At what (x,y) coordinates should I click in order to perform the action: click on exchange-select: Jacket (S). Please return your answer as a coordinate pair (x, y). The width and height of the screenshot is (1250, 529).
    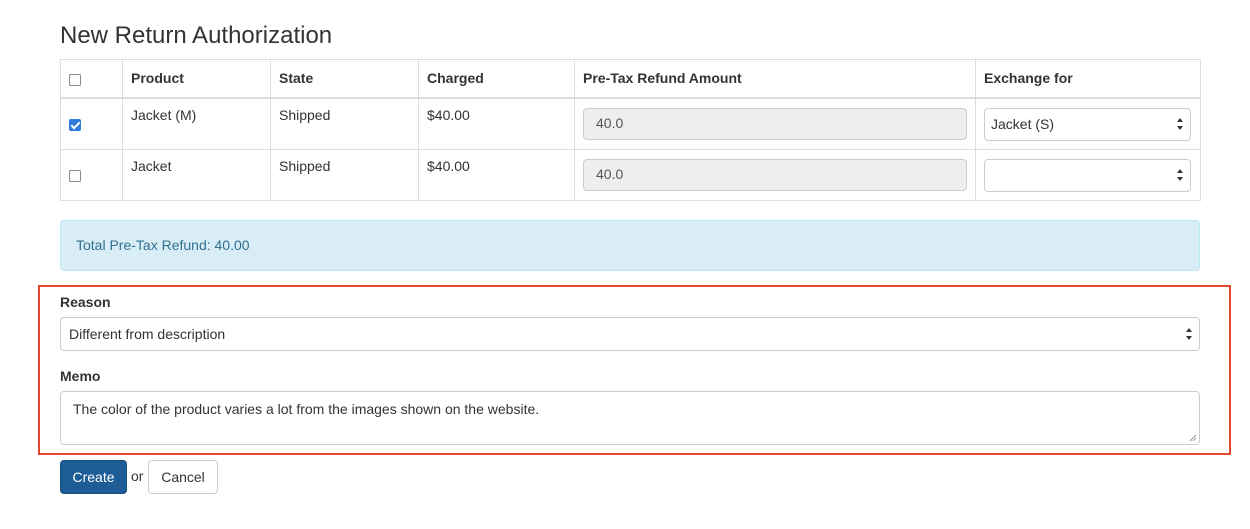
    Looking at the image, I should click on (1087, 124).